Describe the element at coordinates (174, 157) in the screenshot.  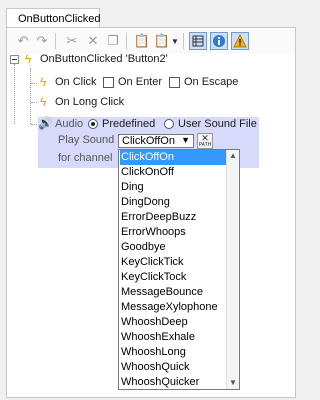
I see `dropdown-option: ClickOffOn` at that location.